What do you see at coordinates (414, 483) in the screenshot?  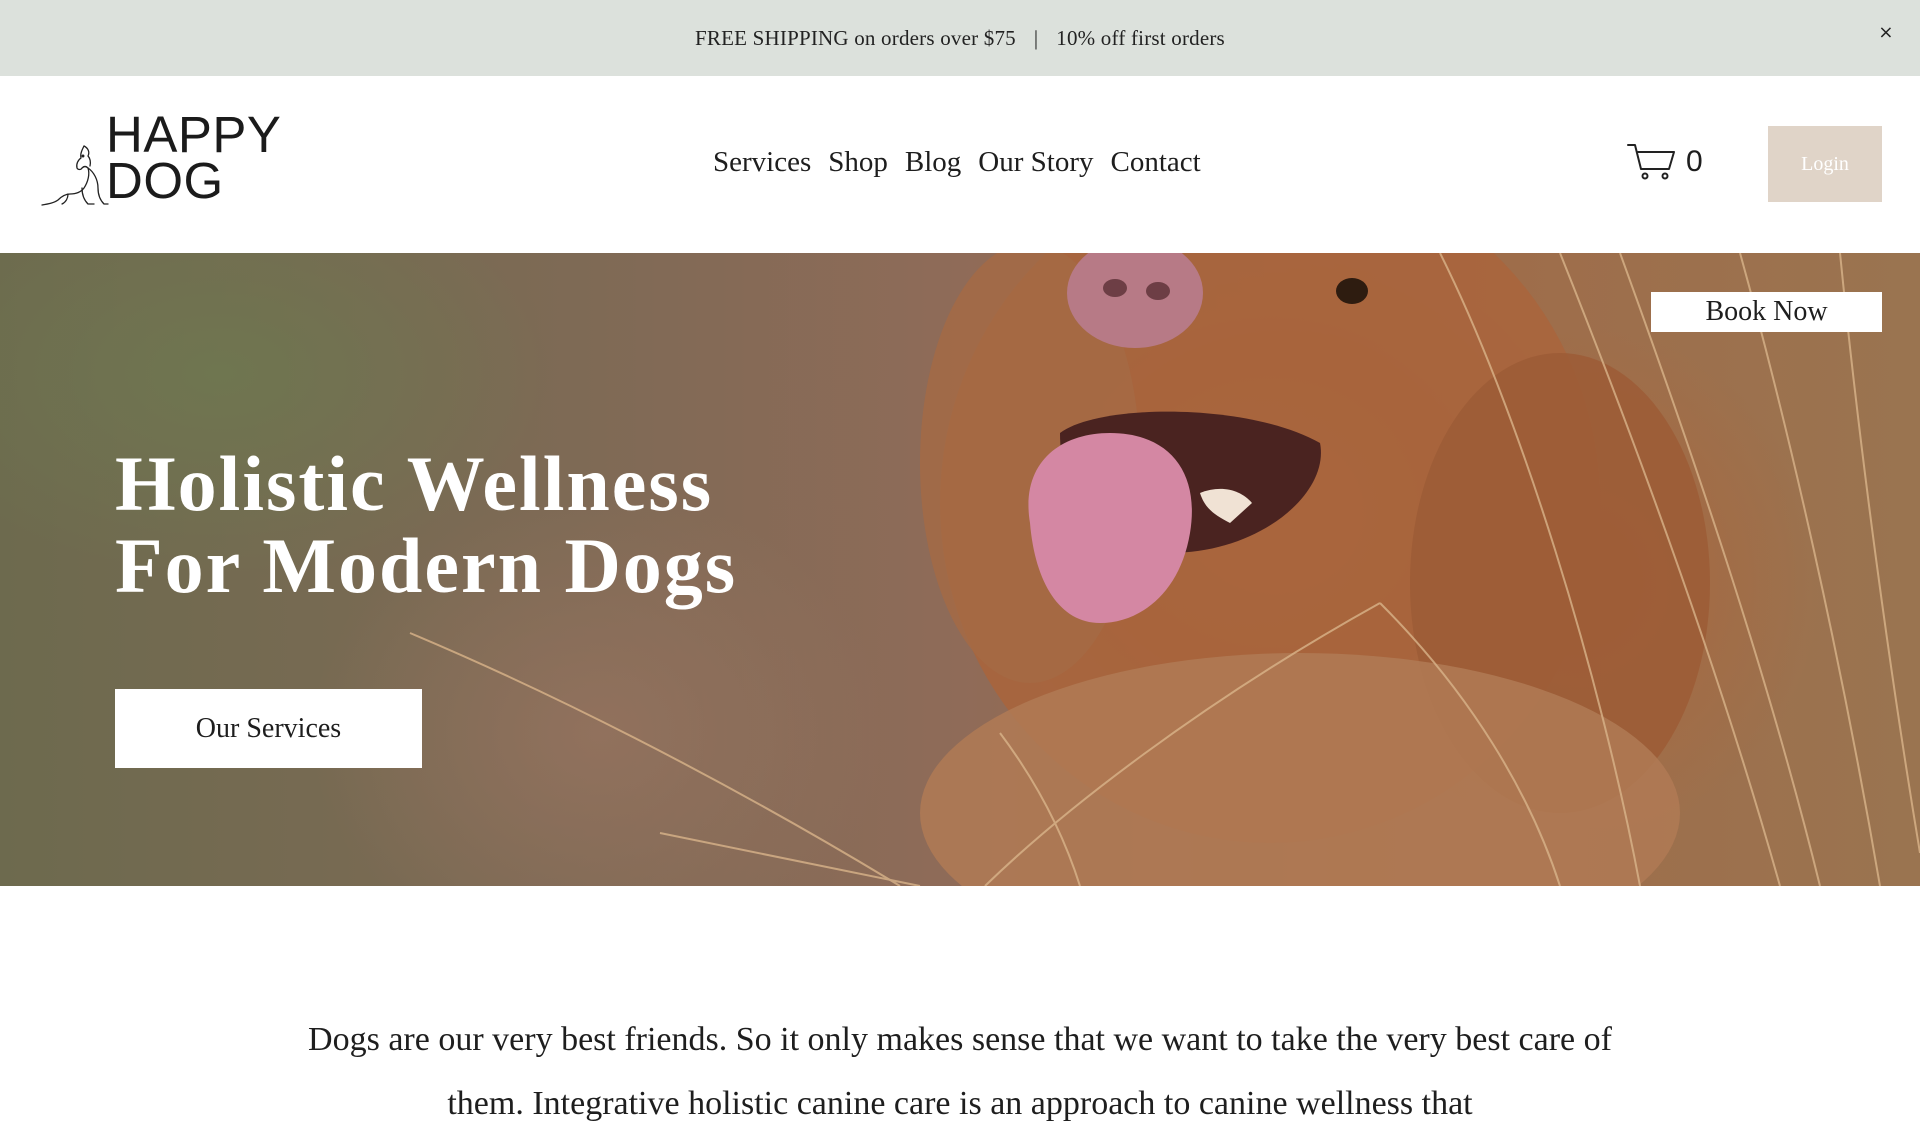 I see `hero-title-line1: Holistic Wellness` at bounding box center [414, 483].